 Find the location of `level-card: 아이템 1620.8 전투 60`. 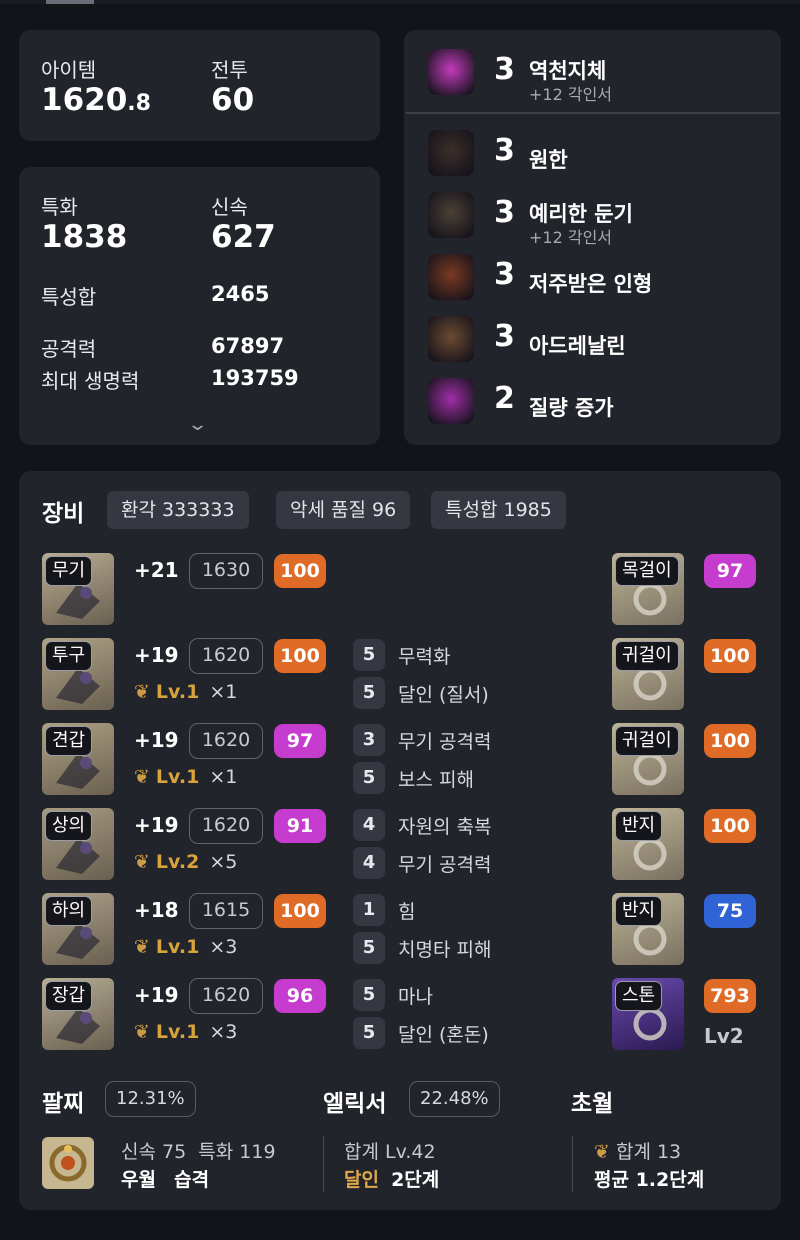

level-card: 아이템 1620.8 전투 60 is located at coordinates (199, 85).